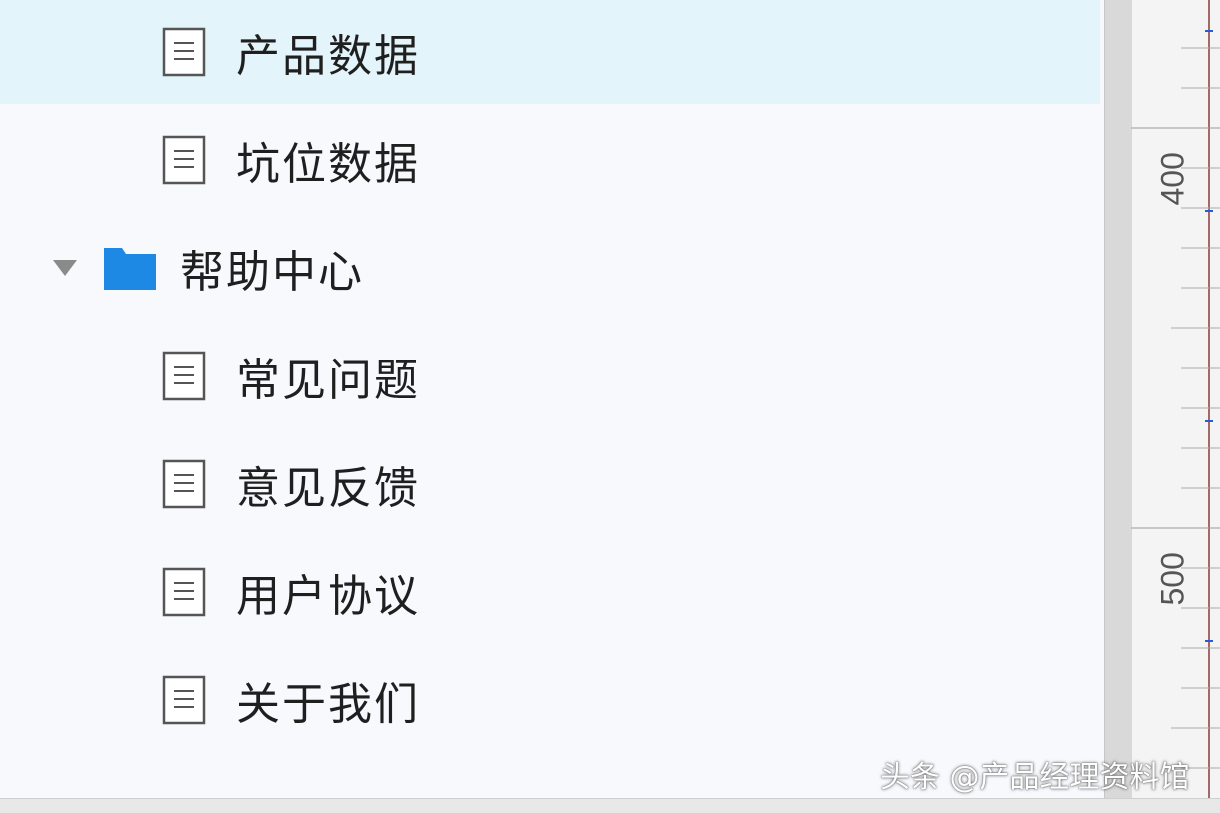 The image size is (1220, 813). What do you see at coordinates (328, 56) in the screenshot?
I see `tree-item-label: 产品数据` at bounding box center [328, 56].